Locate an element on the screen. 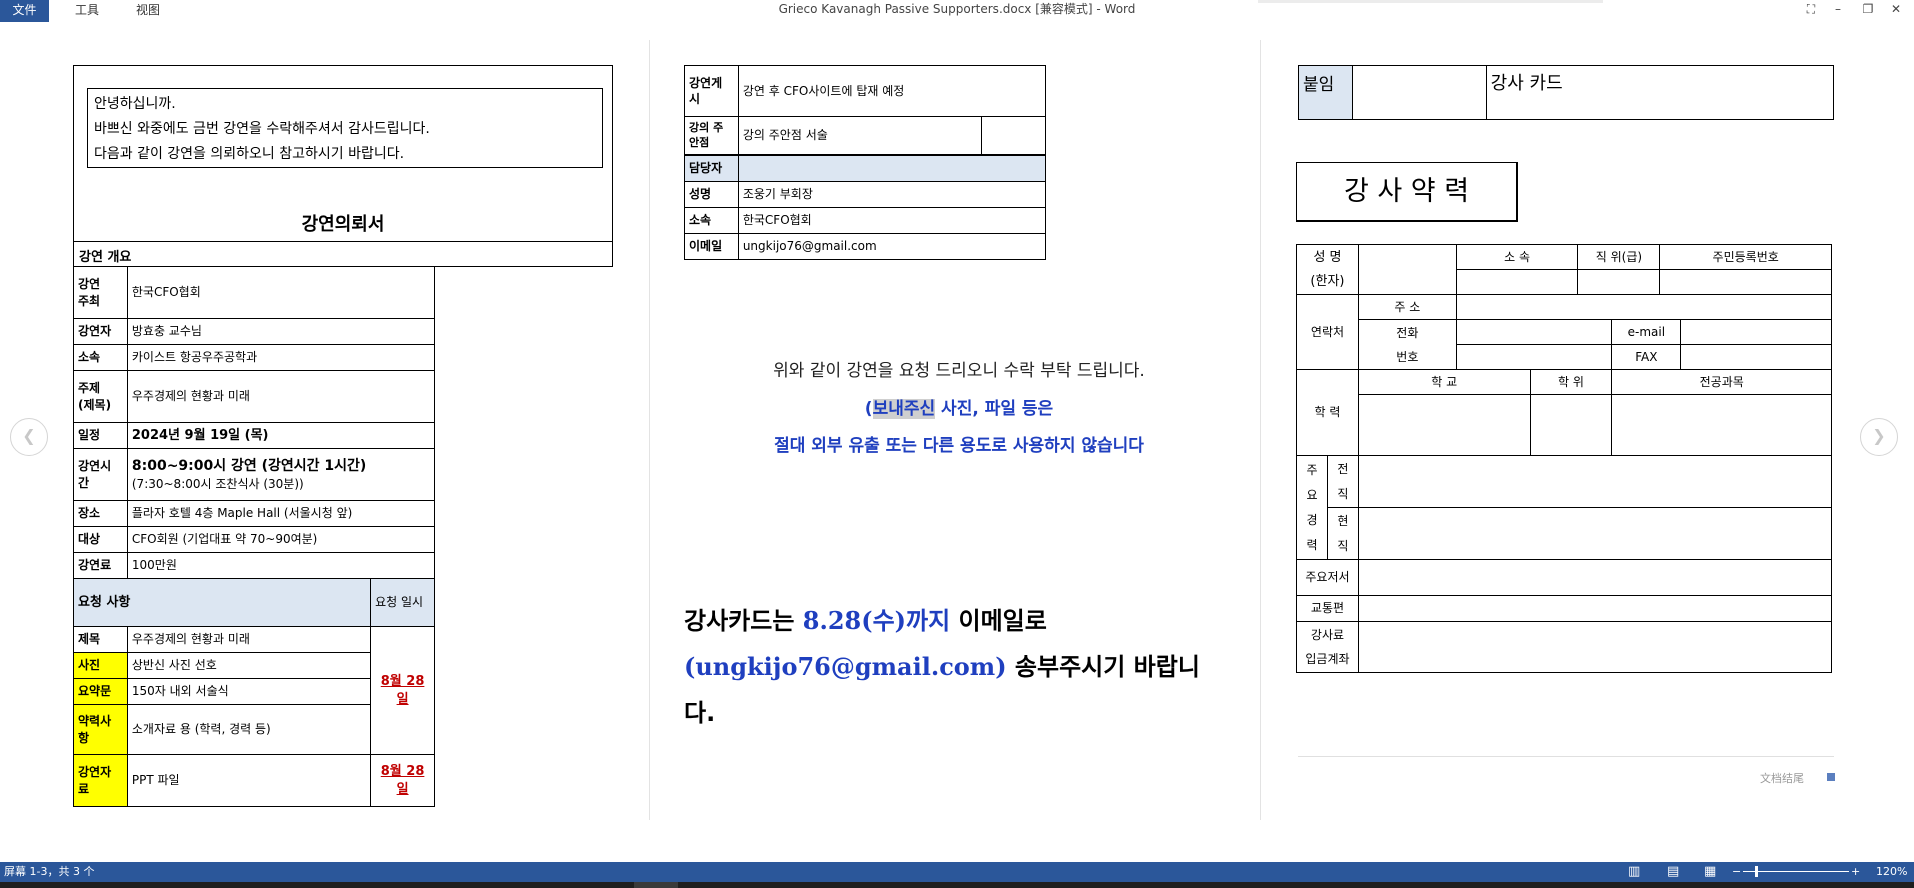 This screenshot has width=1914, height=888. req-value: PPT 파일 is located at coordinates (249, 780).